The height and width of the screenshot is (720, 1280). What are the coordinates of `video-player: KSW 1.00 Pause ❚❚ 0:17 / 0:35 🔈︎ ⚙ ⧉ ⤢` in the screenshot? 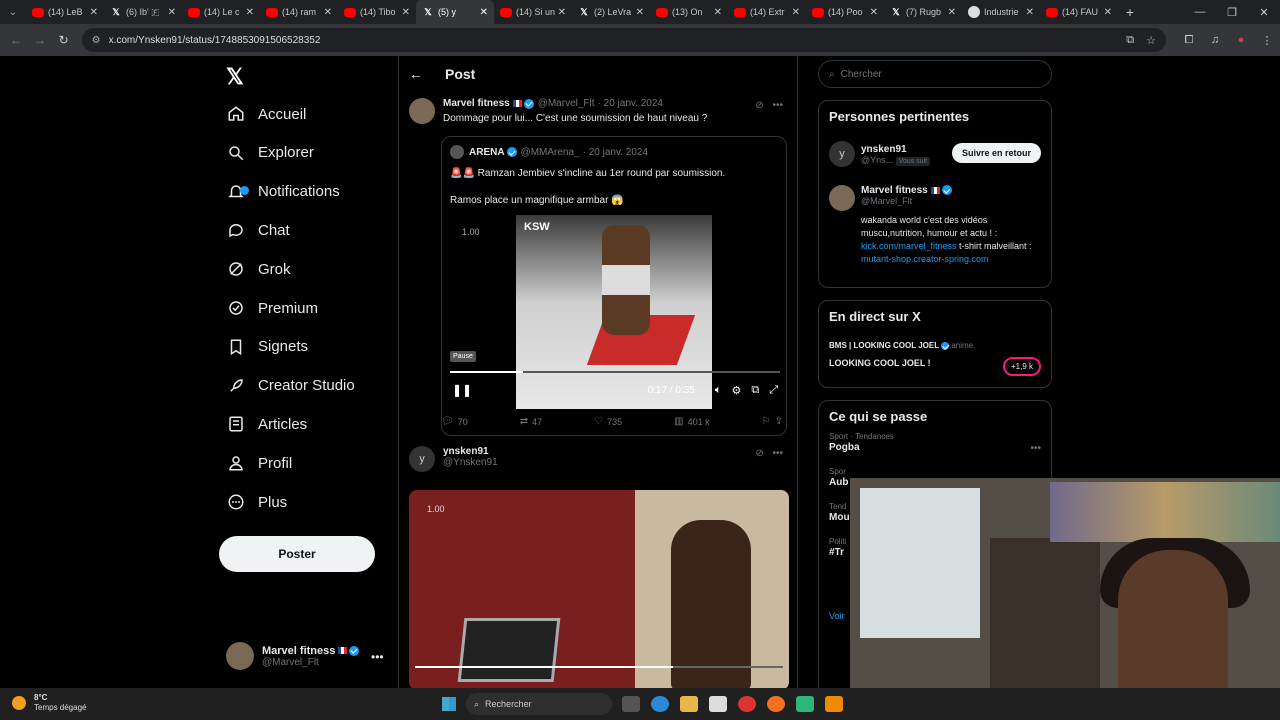 It's located at (615, 312).